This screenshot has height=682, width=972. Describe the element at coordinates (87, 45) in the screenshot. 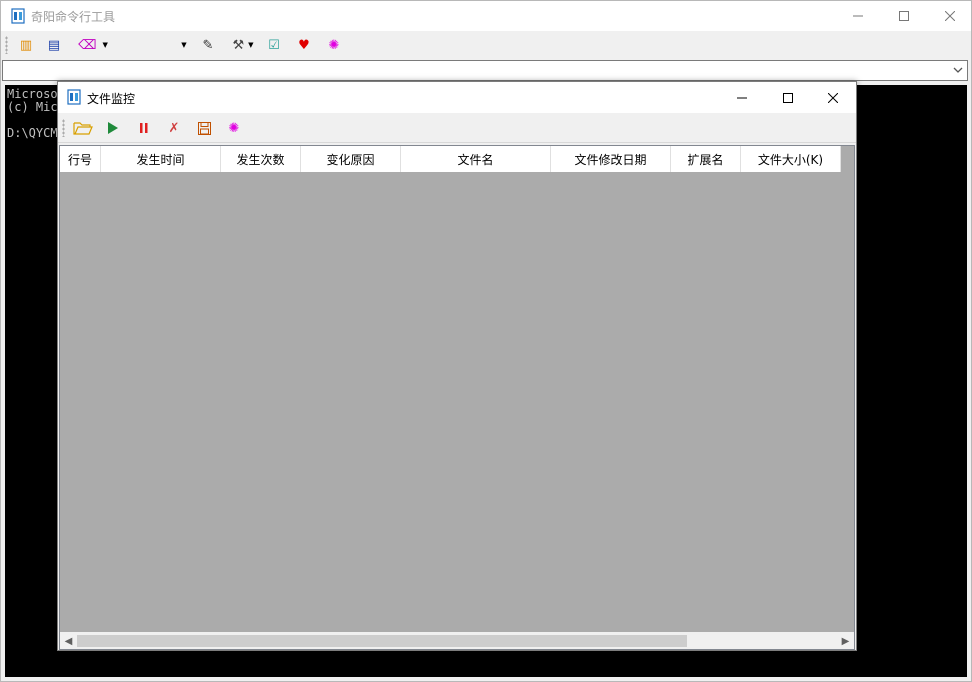

I see `eraser-icon: ⌫` at that location.